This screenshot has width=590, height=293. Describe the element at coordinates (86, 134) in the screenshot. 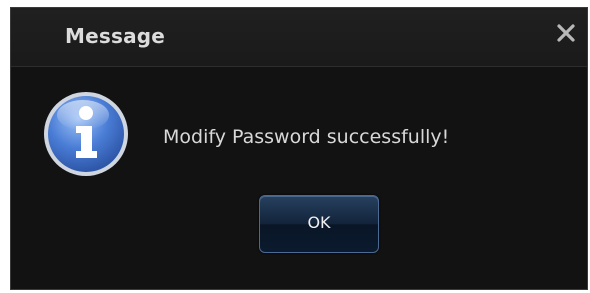

I see `info-icon` at that location.